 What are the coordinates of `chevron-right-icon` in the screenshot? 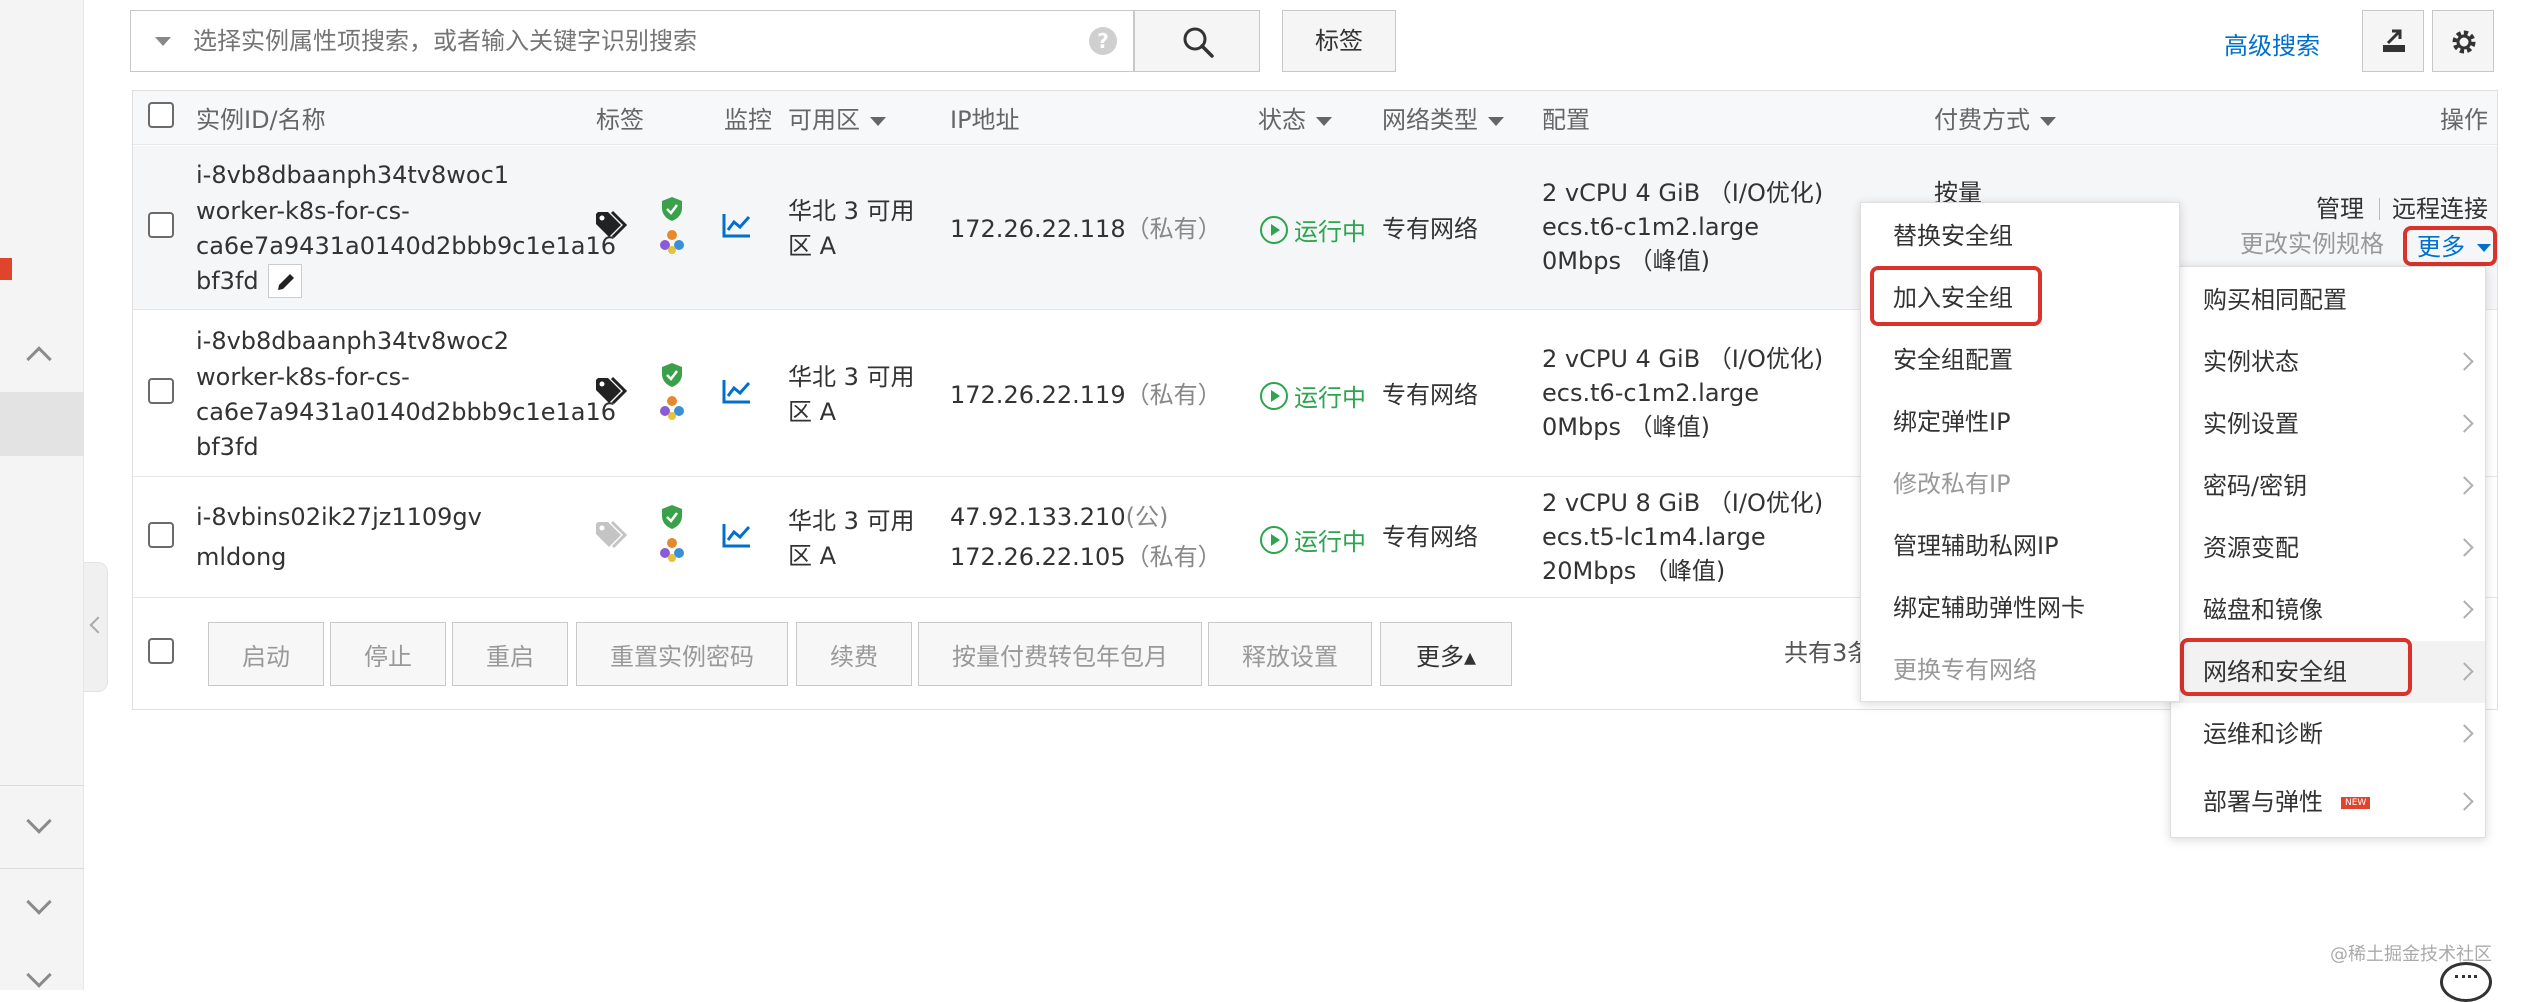 It's located at (2464, 609).